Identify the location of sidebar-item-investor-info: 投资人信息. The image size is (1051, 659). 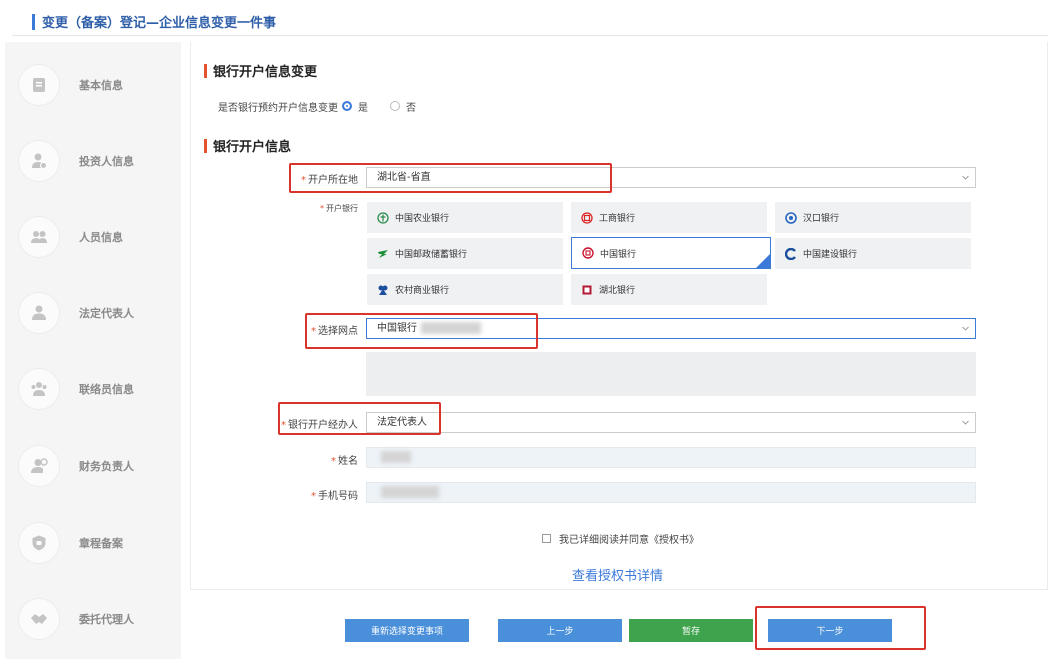
(76, 161).